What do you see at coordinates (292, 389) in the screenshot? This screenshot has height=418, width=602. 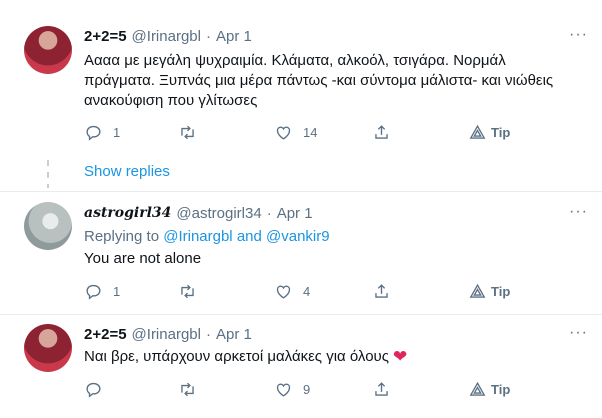 I see `like-button: 9` at bounding box center [292, 389].